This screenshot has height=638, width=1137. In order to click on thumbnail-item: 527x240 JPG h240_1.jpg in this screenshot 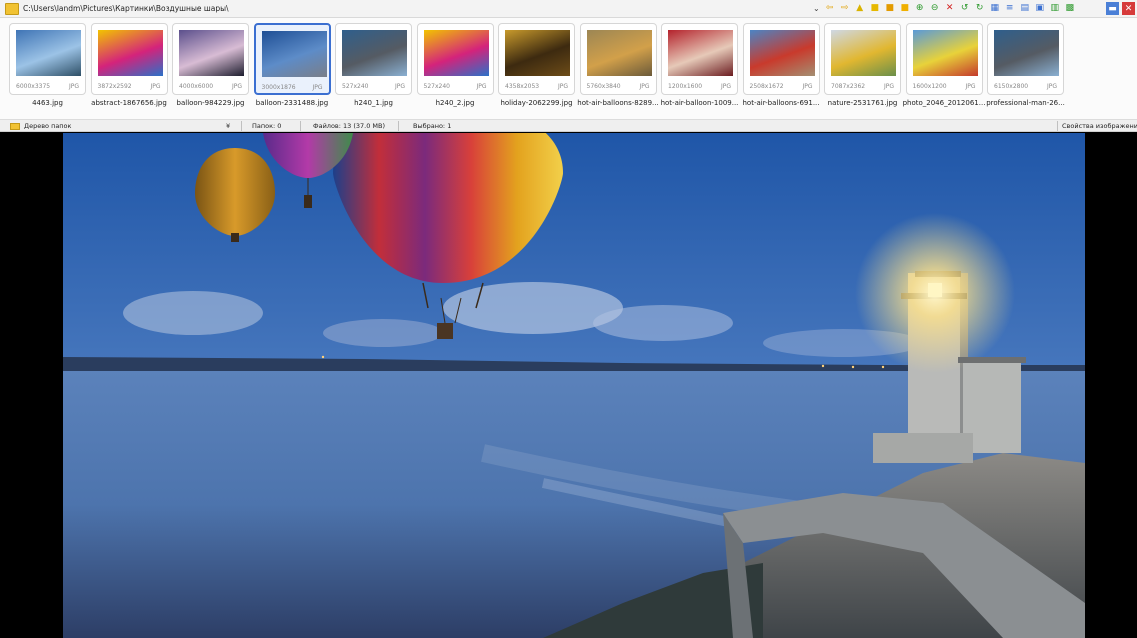, I will do `click(373, 69)`.